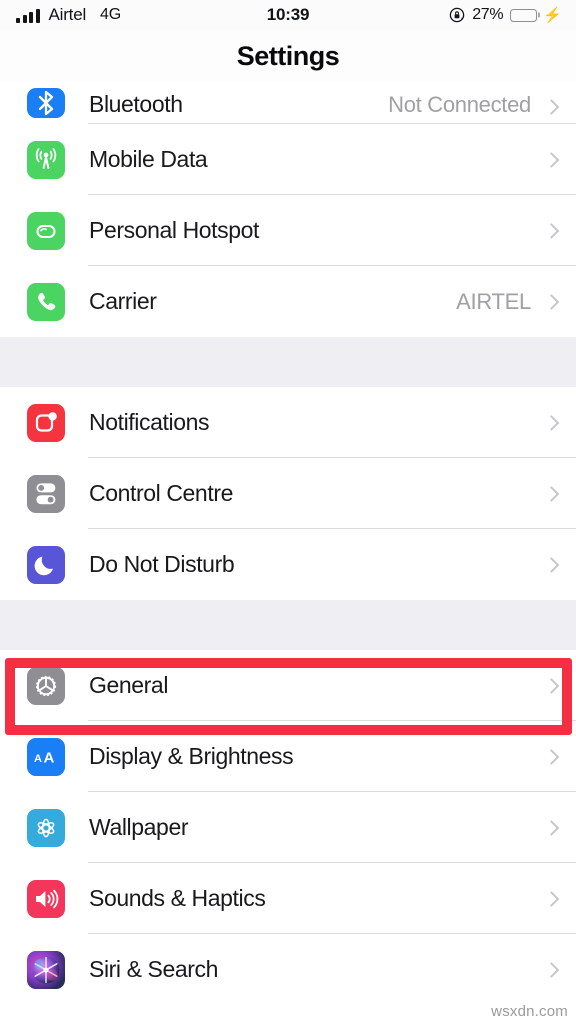 The height and width of the screenshot is (1024, 576). I want to click on general-gear-icon, so click(46, 685).